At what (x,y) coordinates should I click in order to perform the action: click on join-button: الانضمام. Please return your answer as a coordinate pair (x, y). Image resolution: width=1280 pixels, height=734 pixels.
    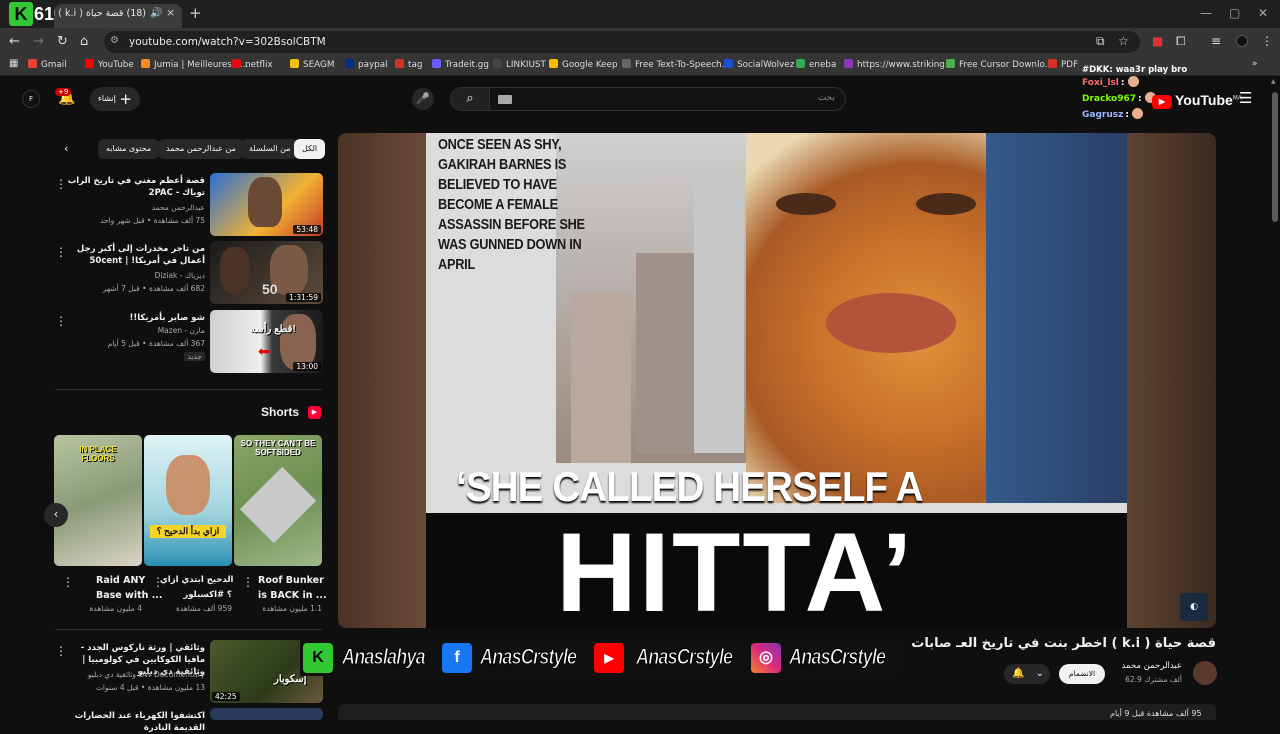
    Looking at the image, I should click on (1082, 674).